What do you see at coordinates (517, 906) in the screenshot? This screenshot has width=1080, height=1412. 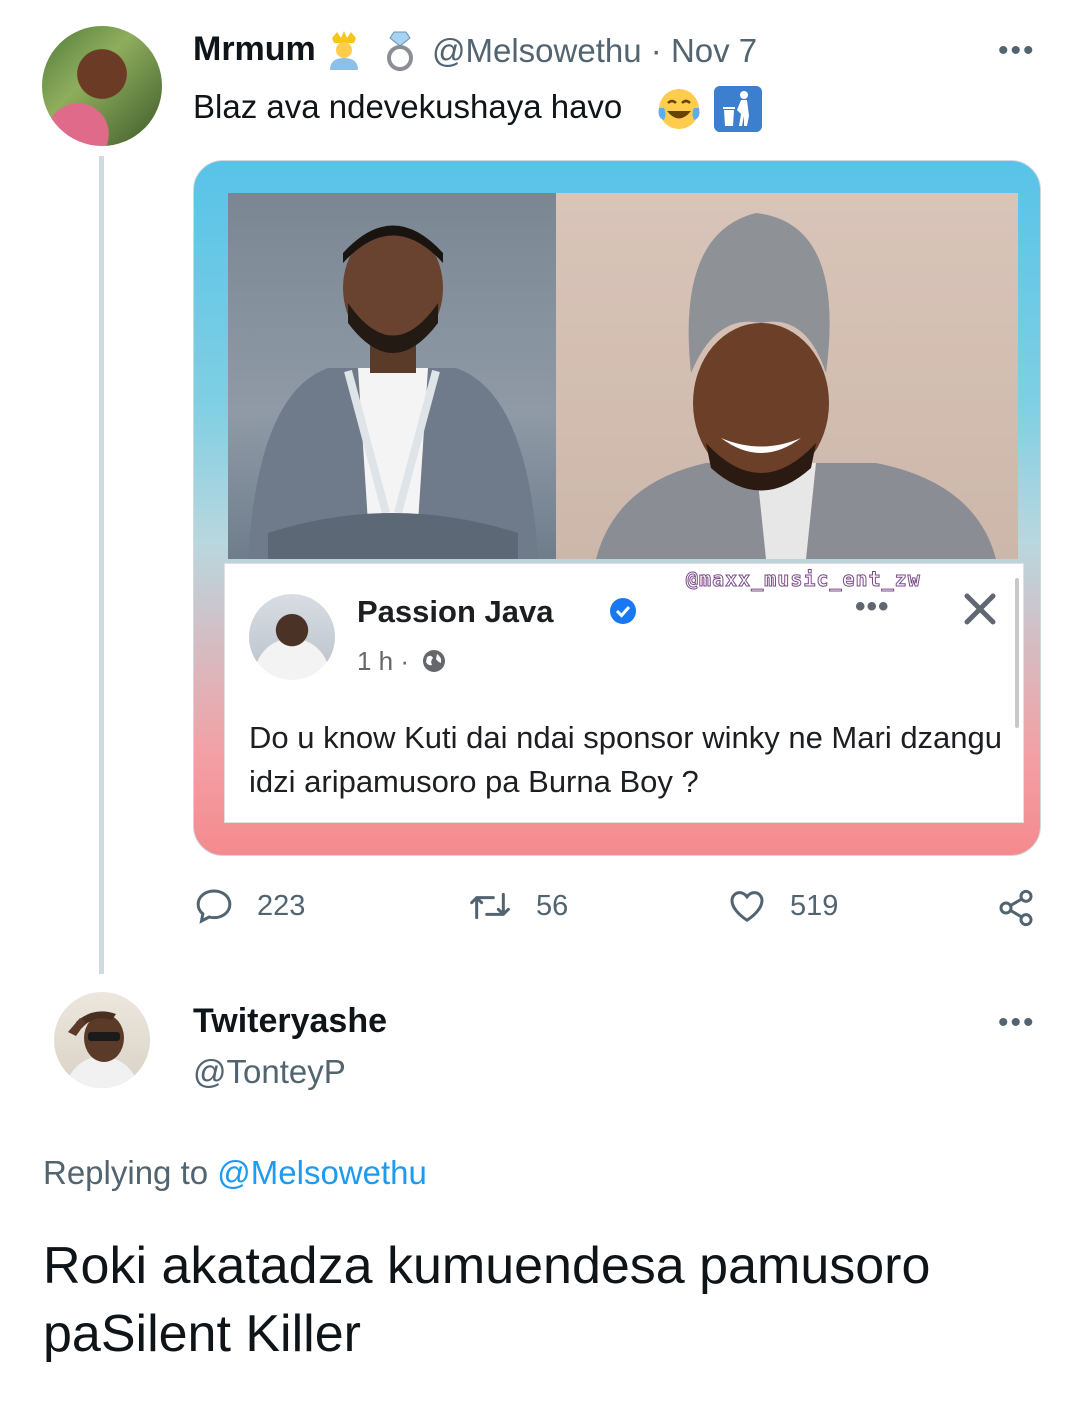 I see `retweet-button: 56` at bounding box center [517, 906].